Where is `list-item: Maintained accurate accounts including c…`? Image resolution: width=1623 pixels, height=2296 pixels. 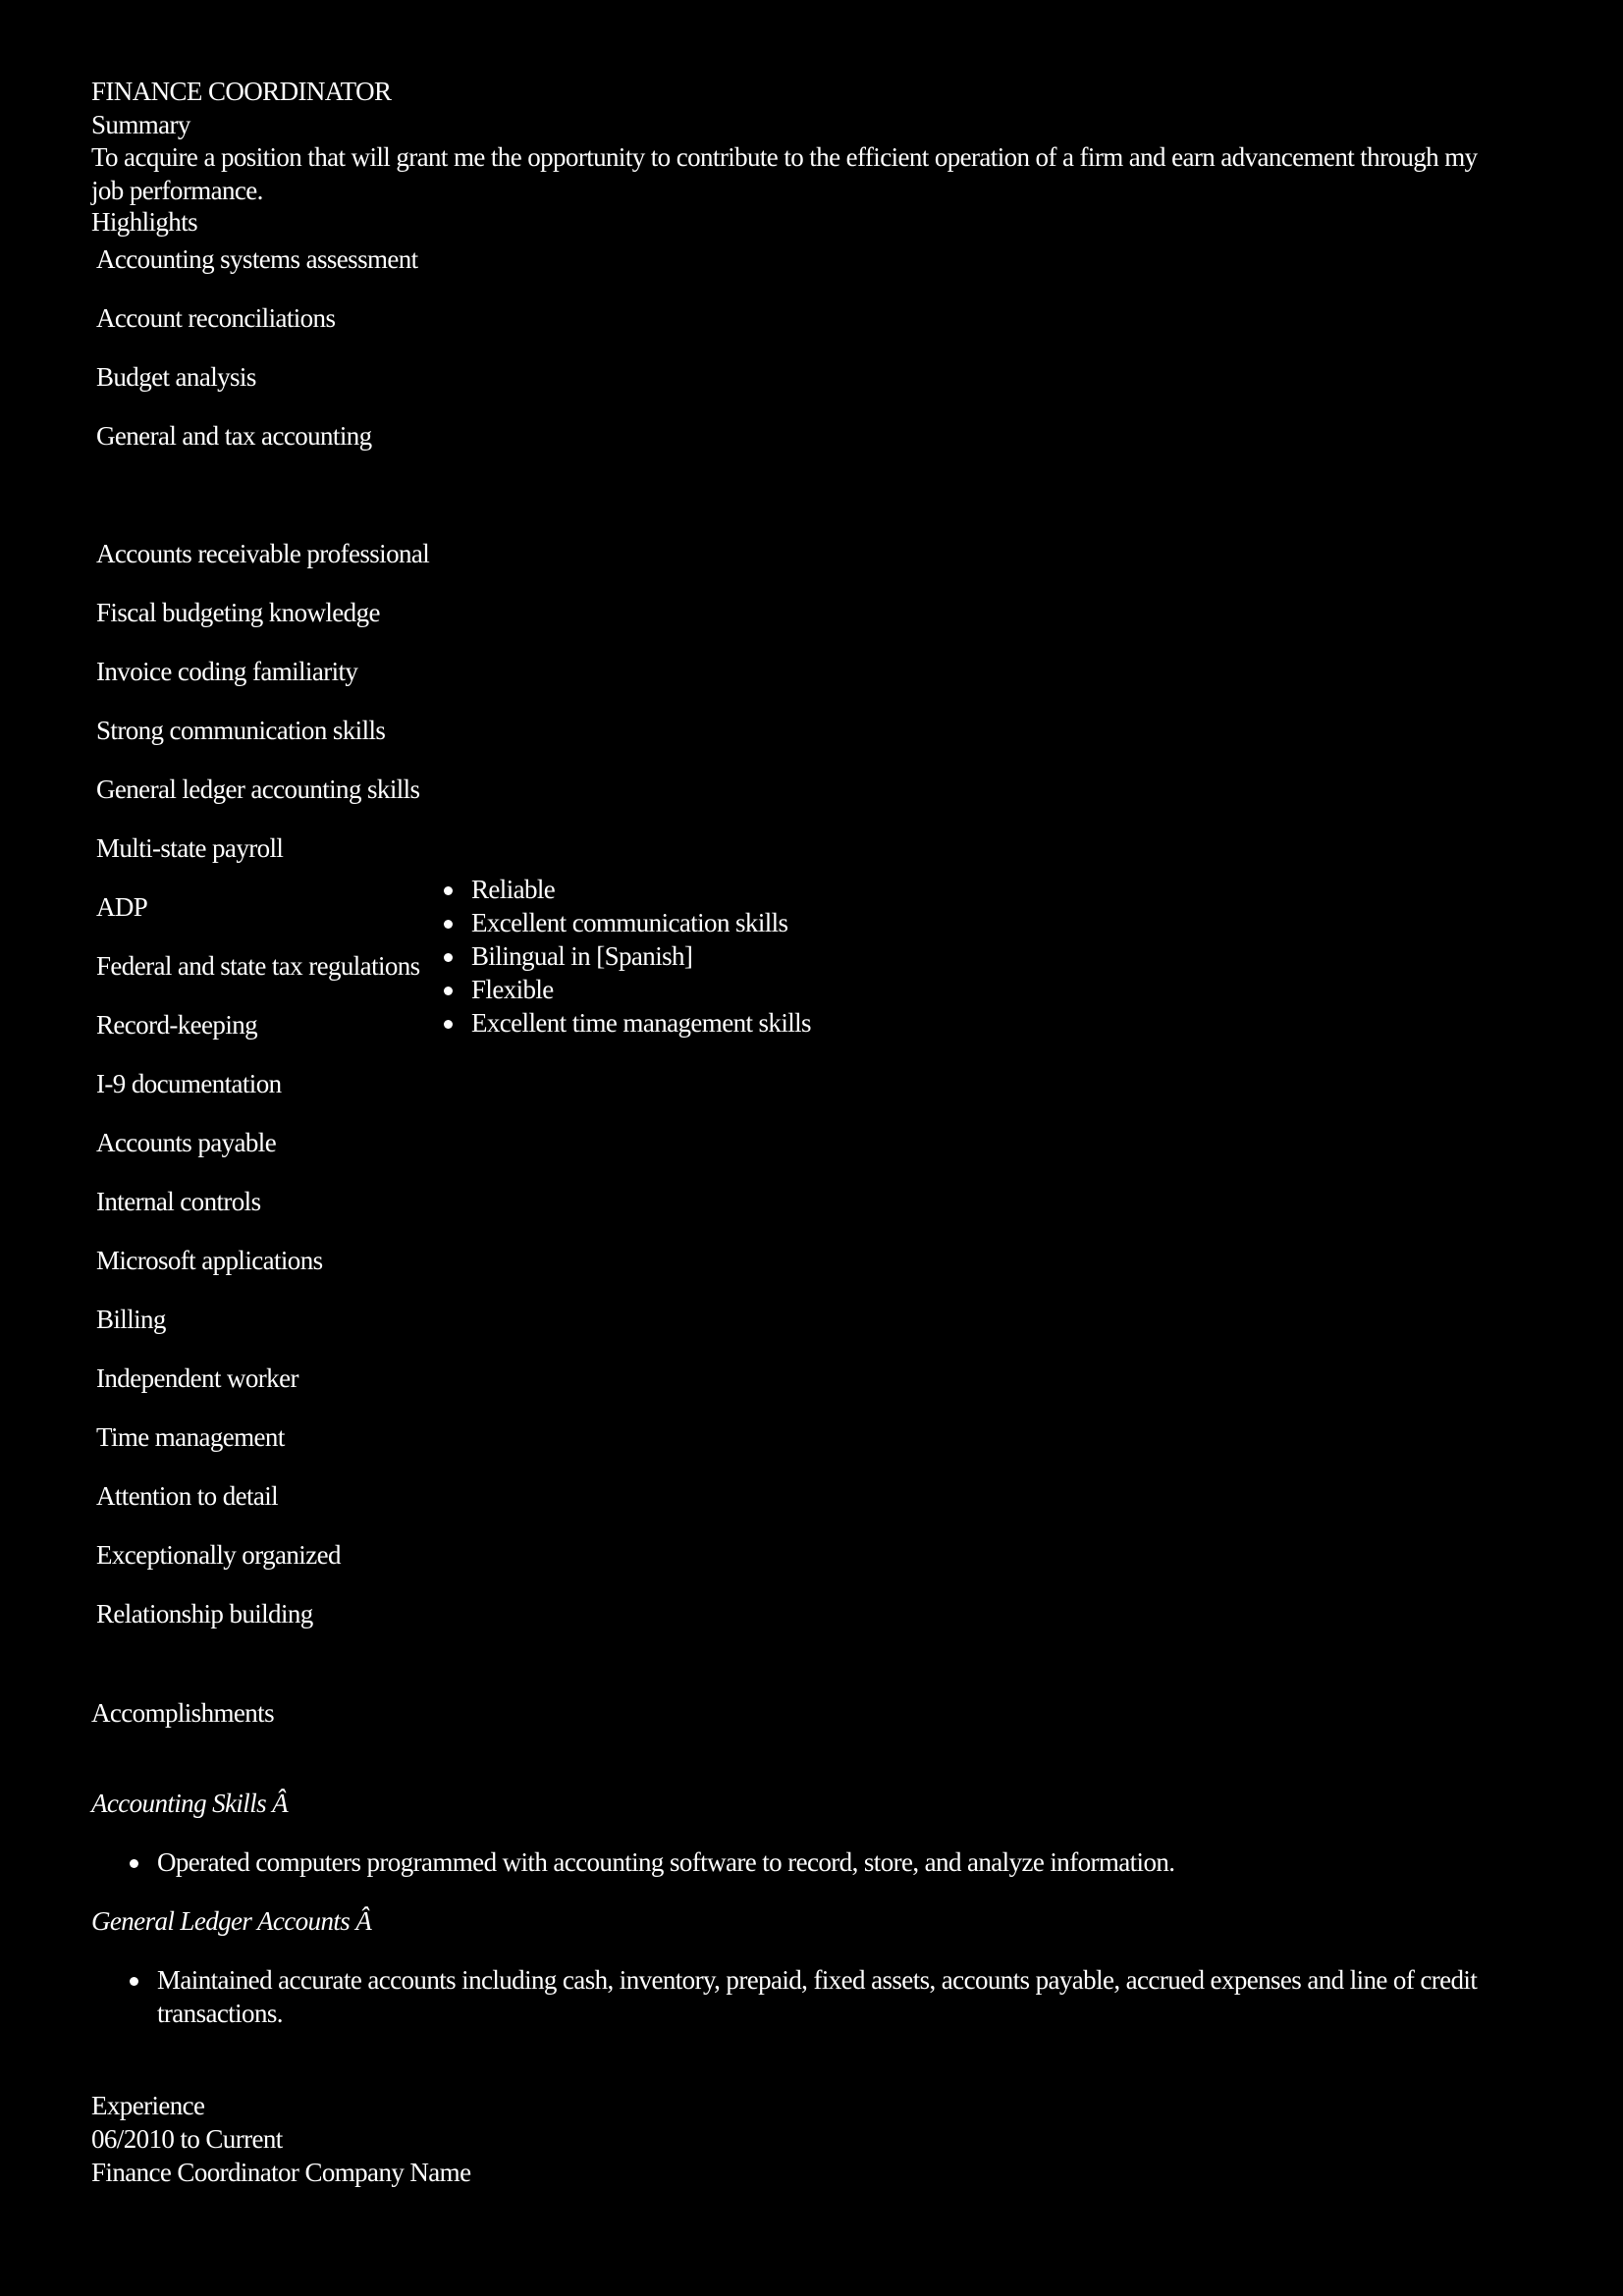 list-item: Maintained accurate accounts including c… is located at coordinates (823, 1996).